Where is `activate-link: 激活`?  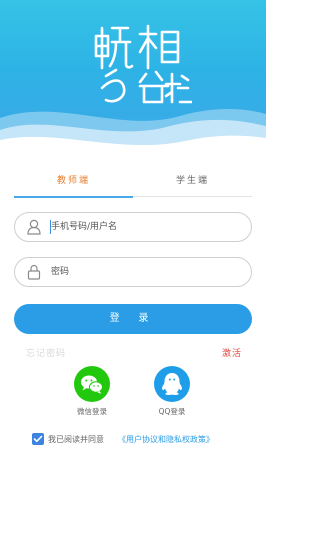
activate-link: 激活 is located at coordinates (232, 352).